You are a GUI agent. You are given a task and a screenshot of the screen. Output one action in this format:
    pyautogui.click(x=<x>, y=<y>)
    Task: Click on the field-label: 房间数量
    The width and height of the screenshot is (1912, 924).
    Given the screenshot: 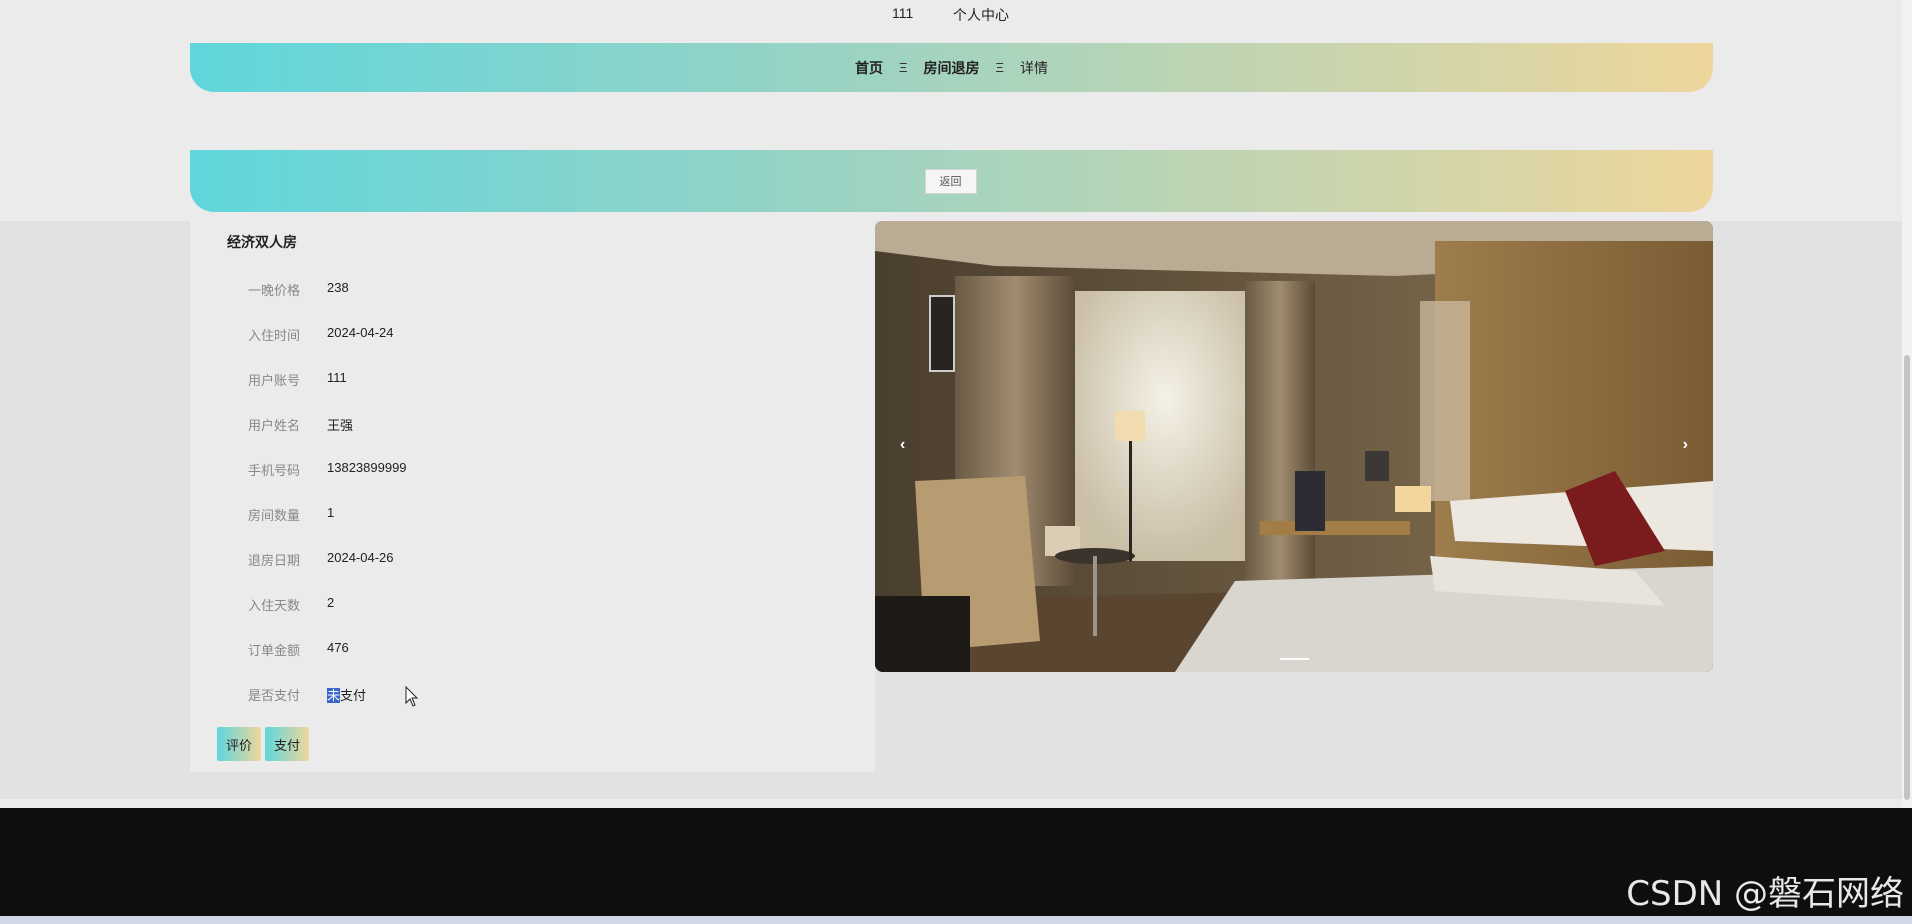 What is the action you would take?
    pyautogui.click(x=273, y=515)
    